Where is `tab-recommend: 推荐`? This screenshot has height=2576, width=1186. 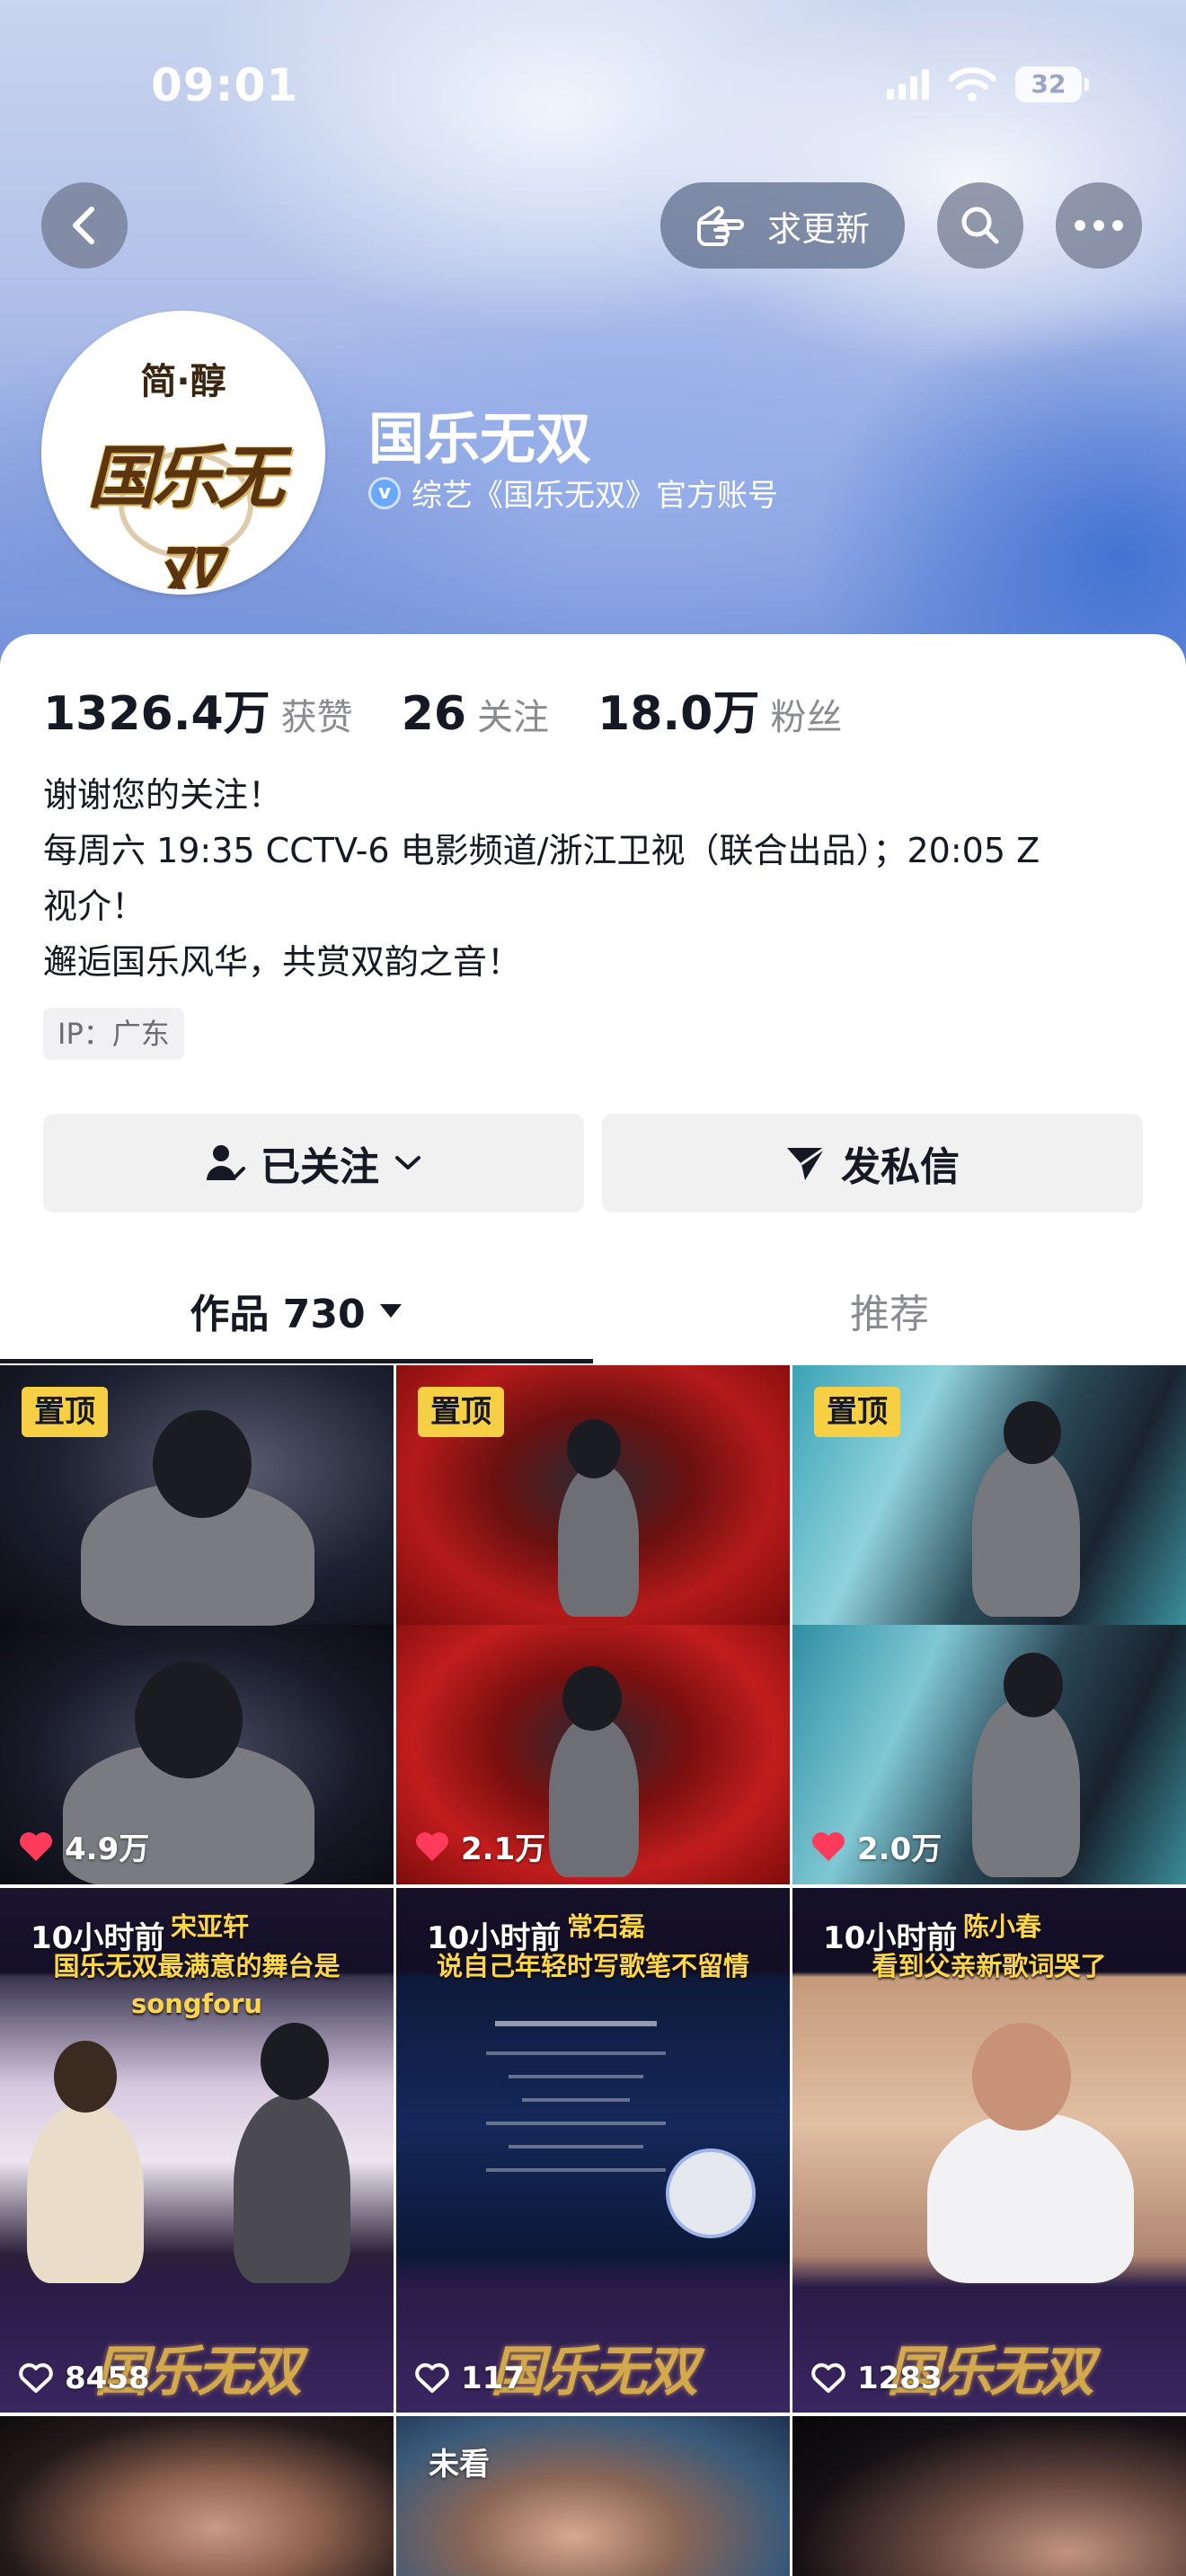
tab-recommend: 推荐 is located at coordinates (889, 1310).